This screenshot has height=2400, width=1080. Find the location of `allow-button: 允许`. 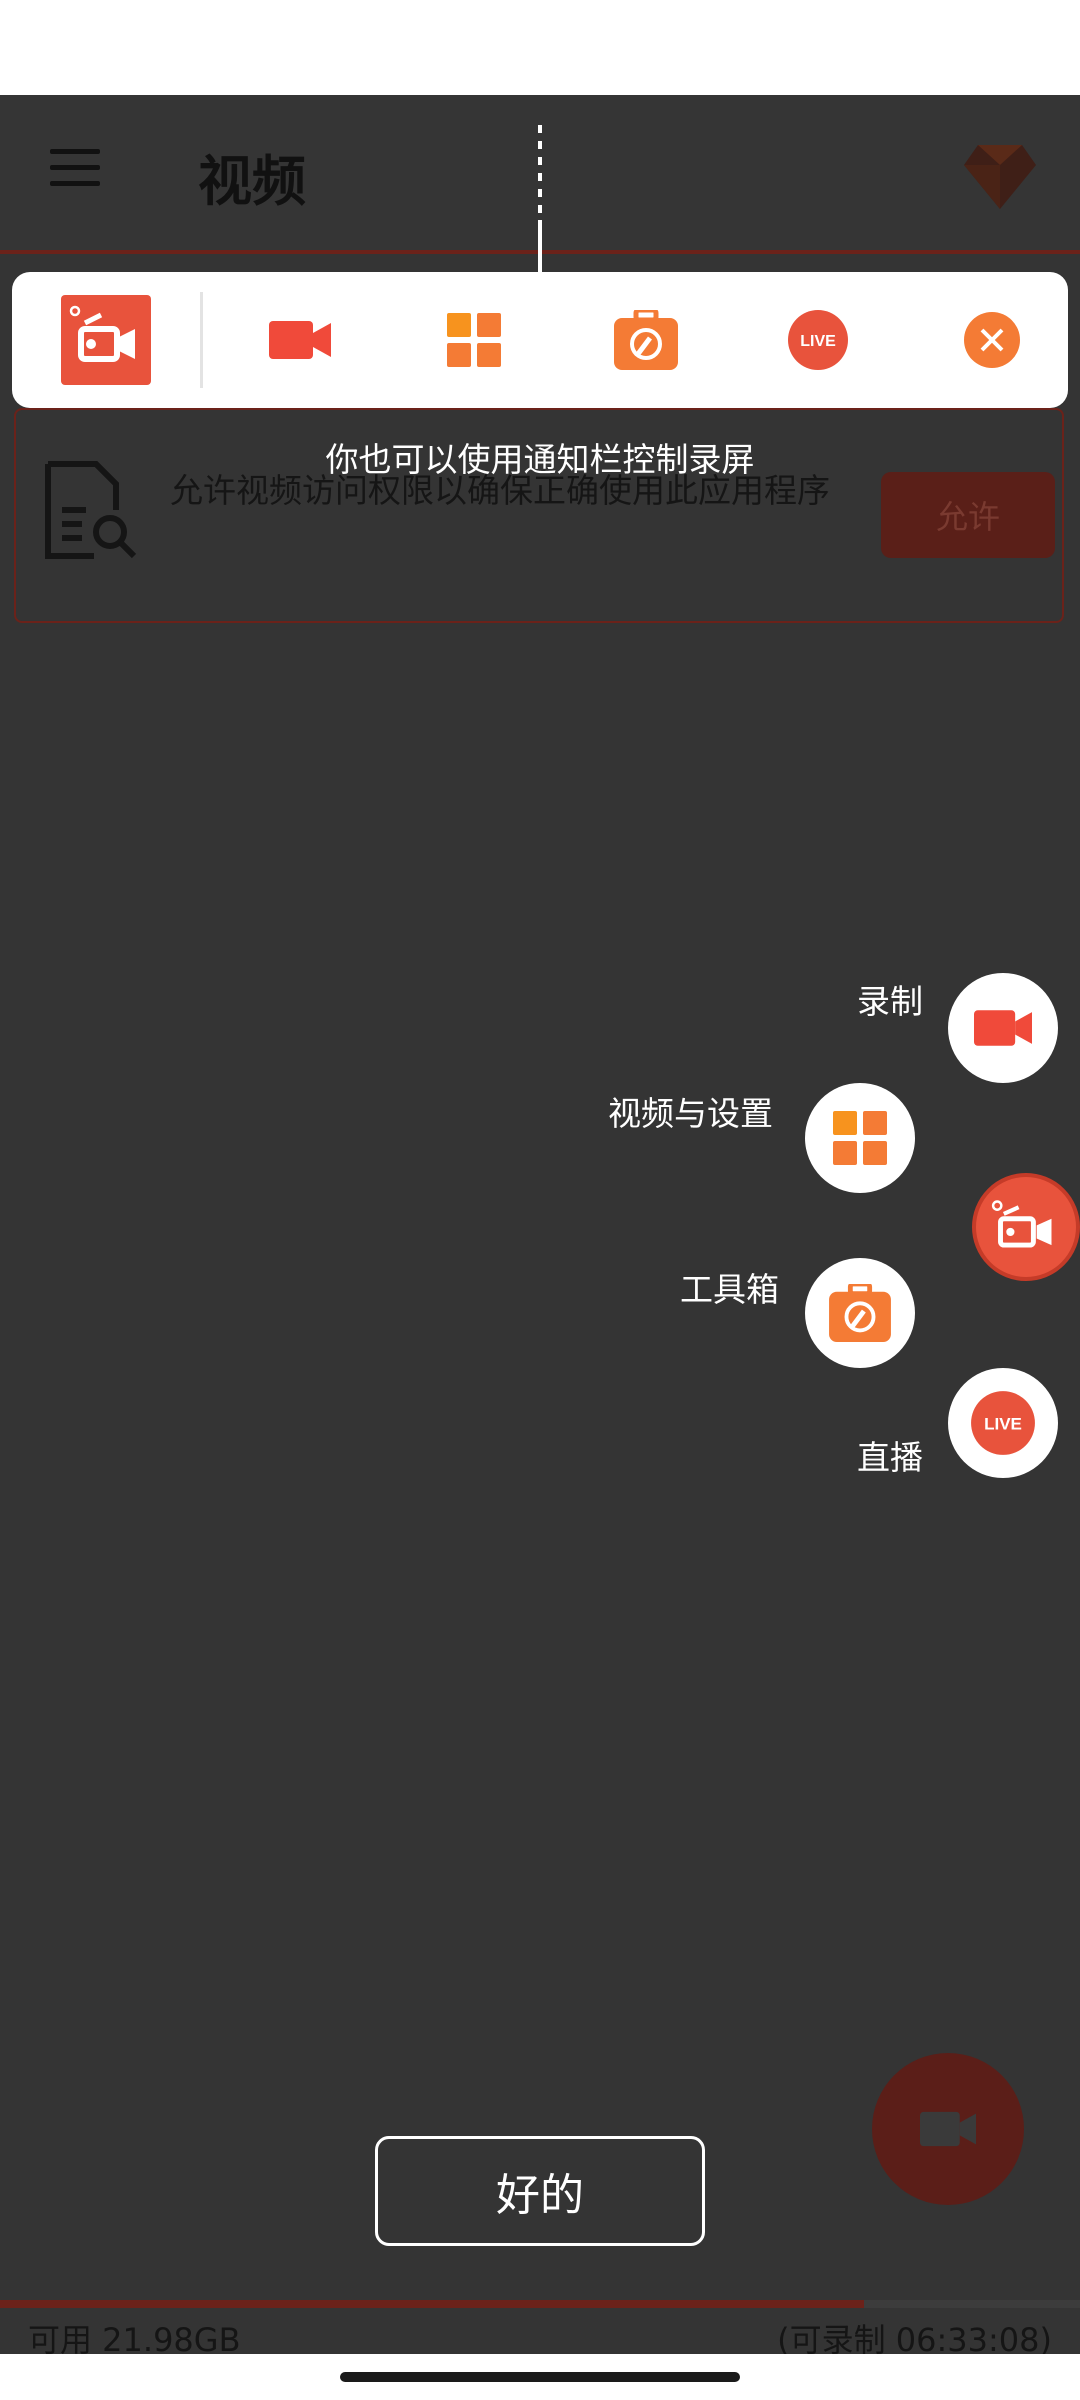

allow-button: 允许 is located at coordinates (968, 515).